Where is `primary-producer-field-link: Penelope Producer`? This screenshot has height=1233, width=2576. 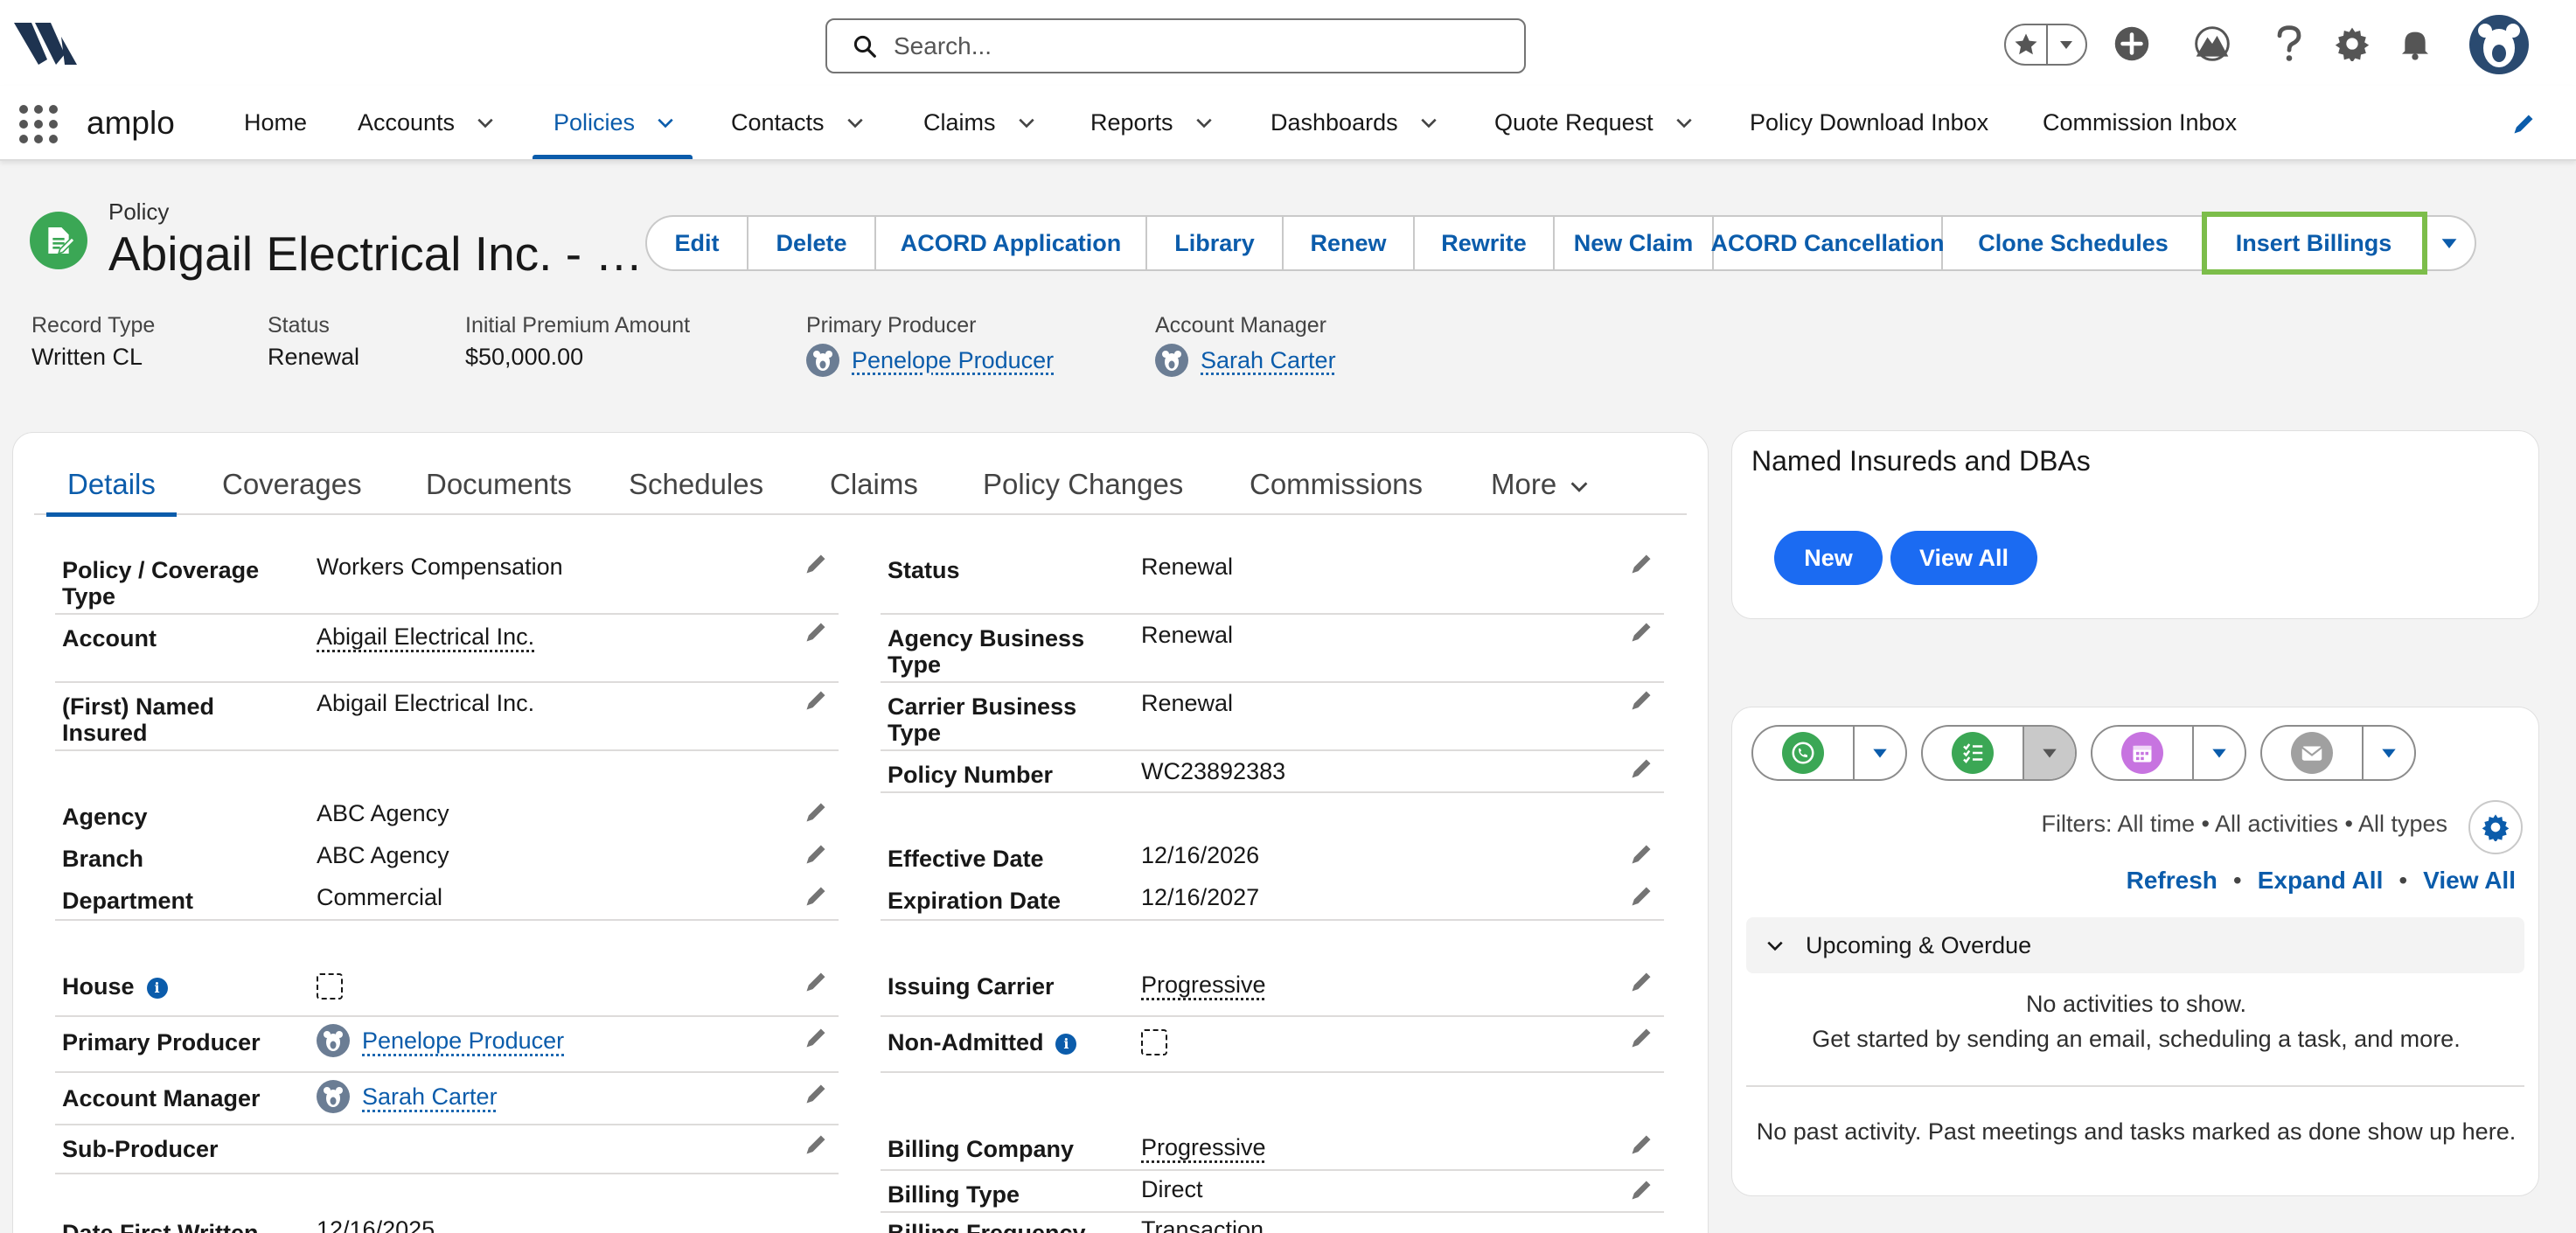 primary-producer-field-link: Penelope Producer is located at coordinates (463, 1041).